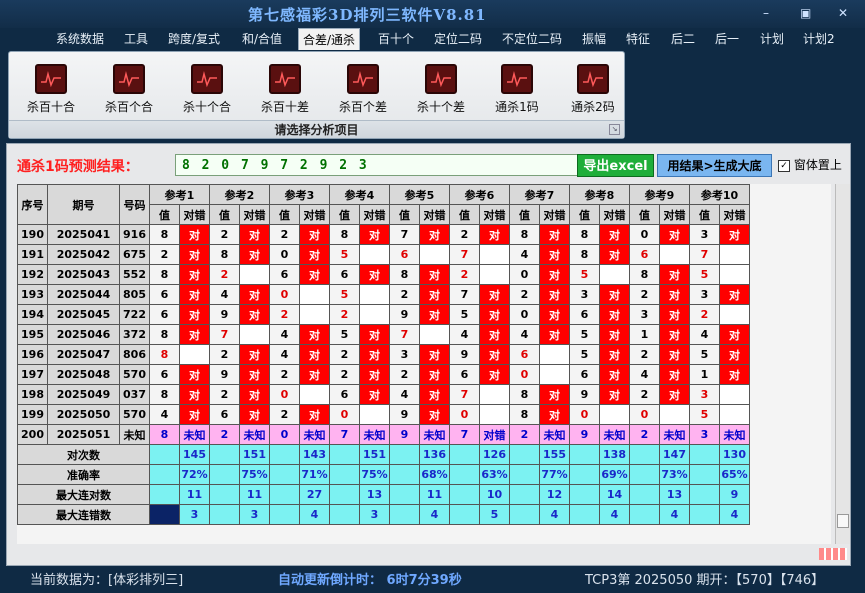  Describe the element at coordinates (134, 294) in the screenshot. I see `row-number: 805` at that location.